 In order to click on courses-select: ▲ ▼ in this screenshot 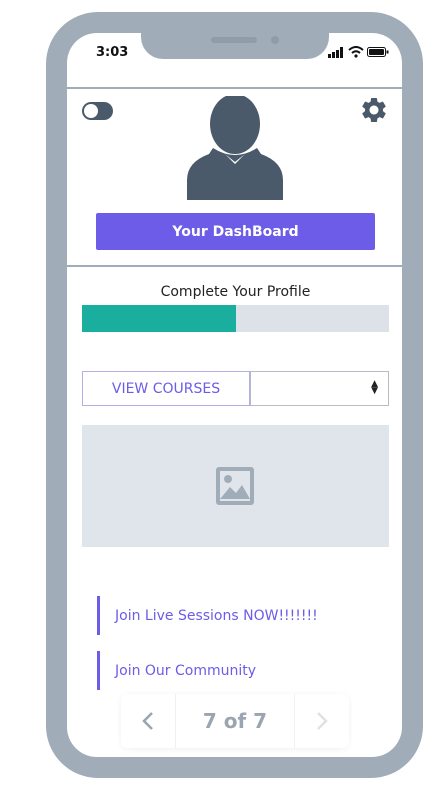, I will do `click(319, 388)`.